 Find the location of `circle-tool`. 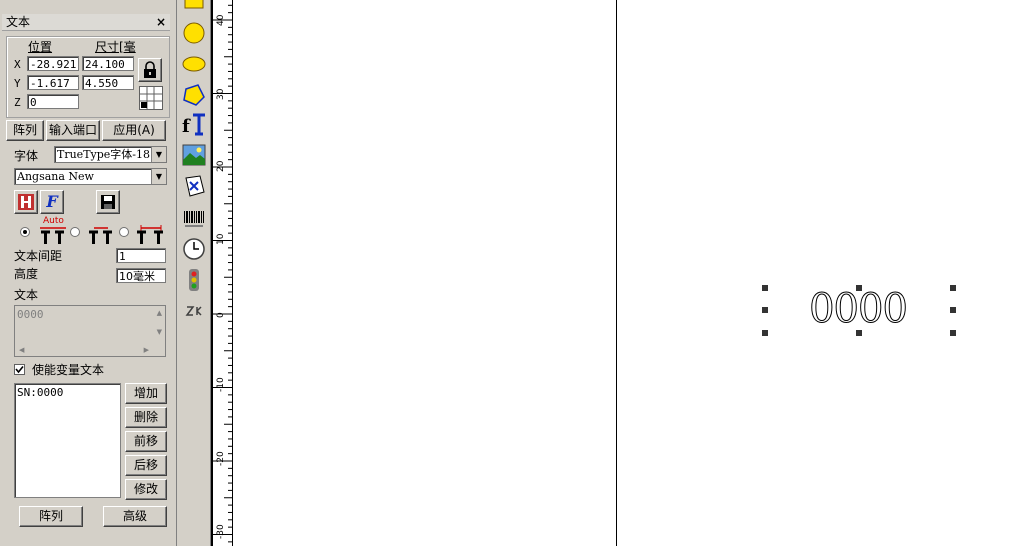

circle-tool is located at coordinates (194, 33).